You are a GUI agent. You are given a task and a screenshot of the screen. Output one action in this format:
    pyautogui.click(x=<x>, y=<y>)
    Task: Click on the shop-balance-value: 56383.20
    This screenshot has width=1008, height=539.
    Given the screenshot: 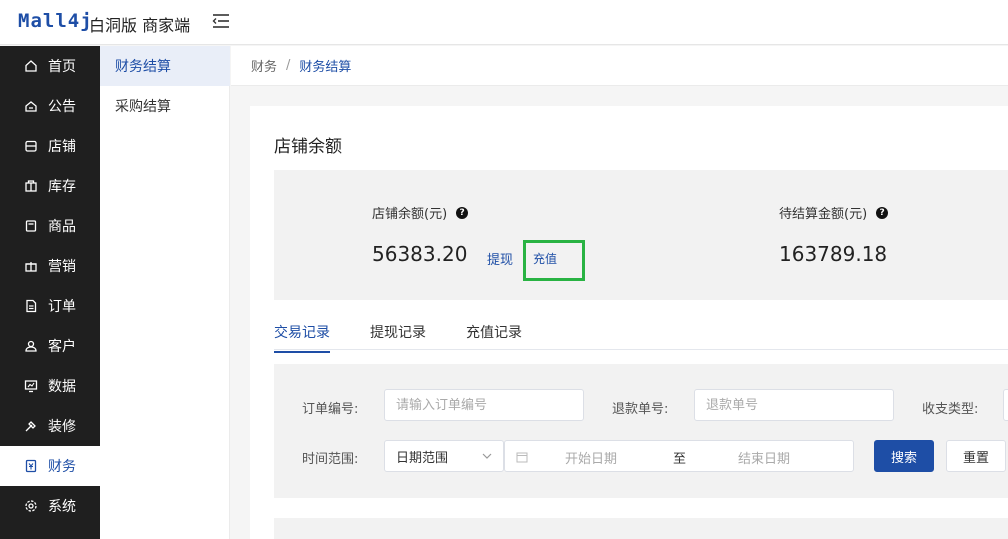 What is the action you would take?
    pyautogui.click(x=420, y=254)
    